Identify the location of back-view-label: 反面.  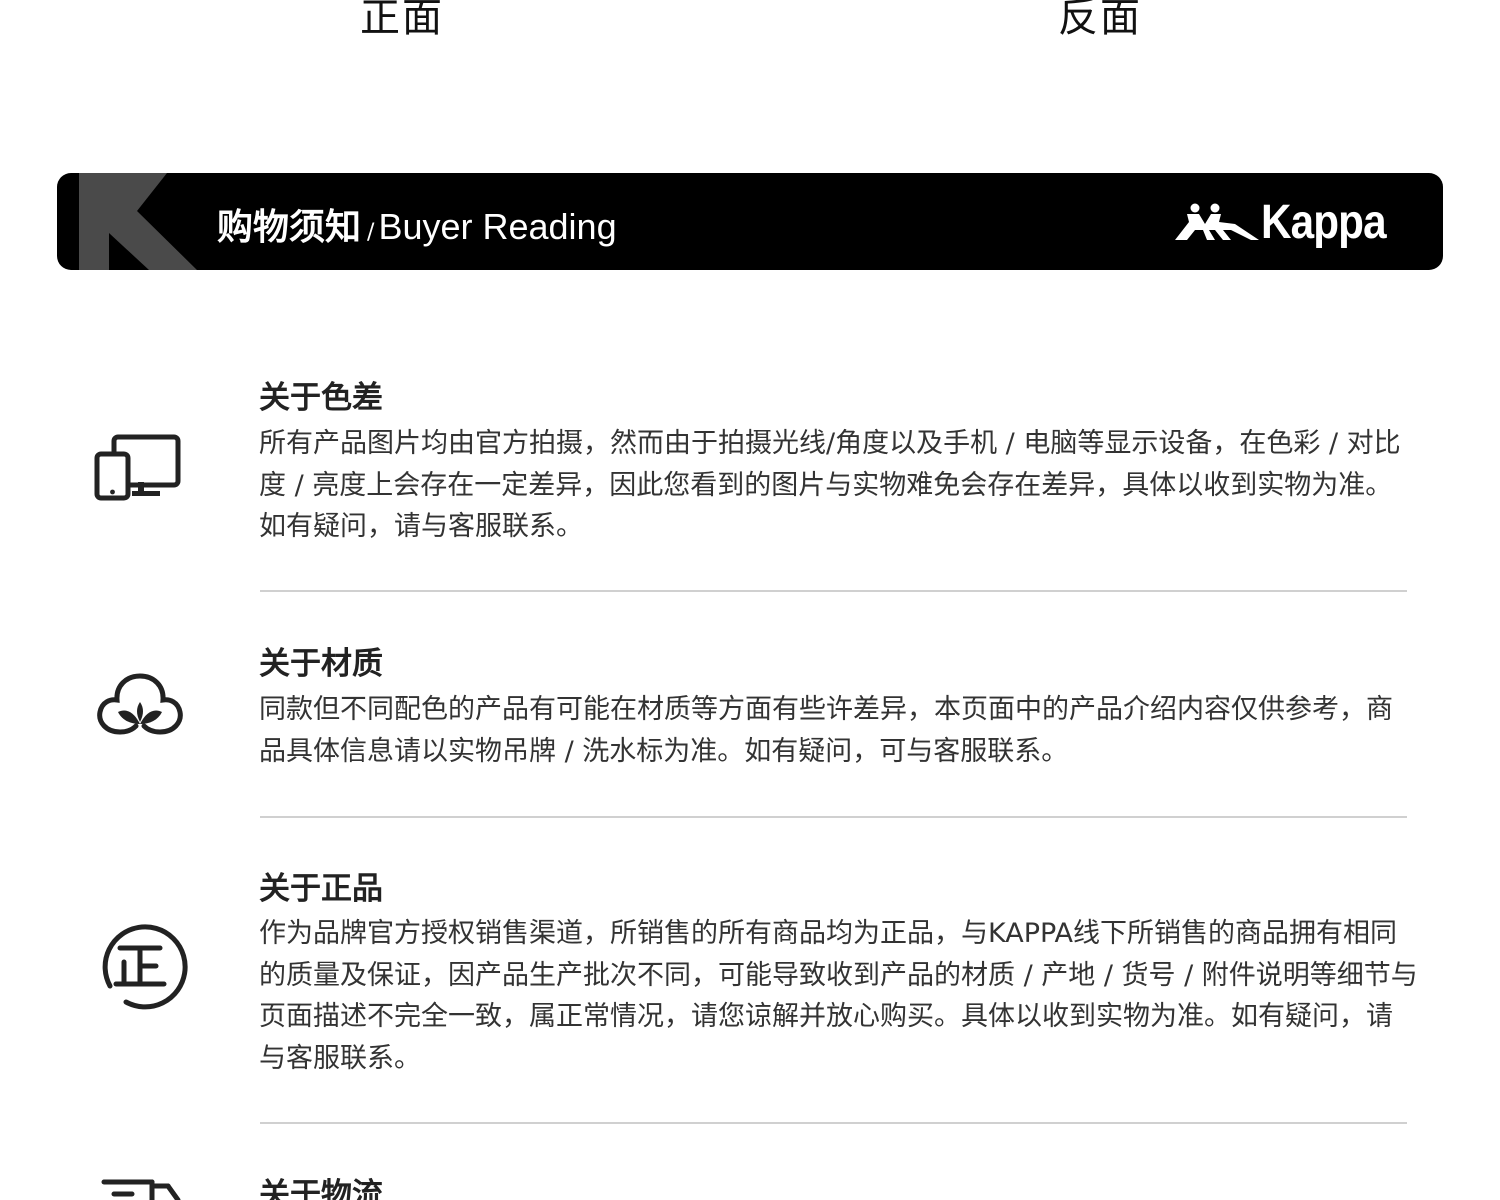
(1100, 20).